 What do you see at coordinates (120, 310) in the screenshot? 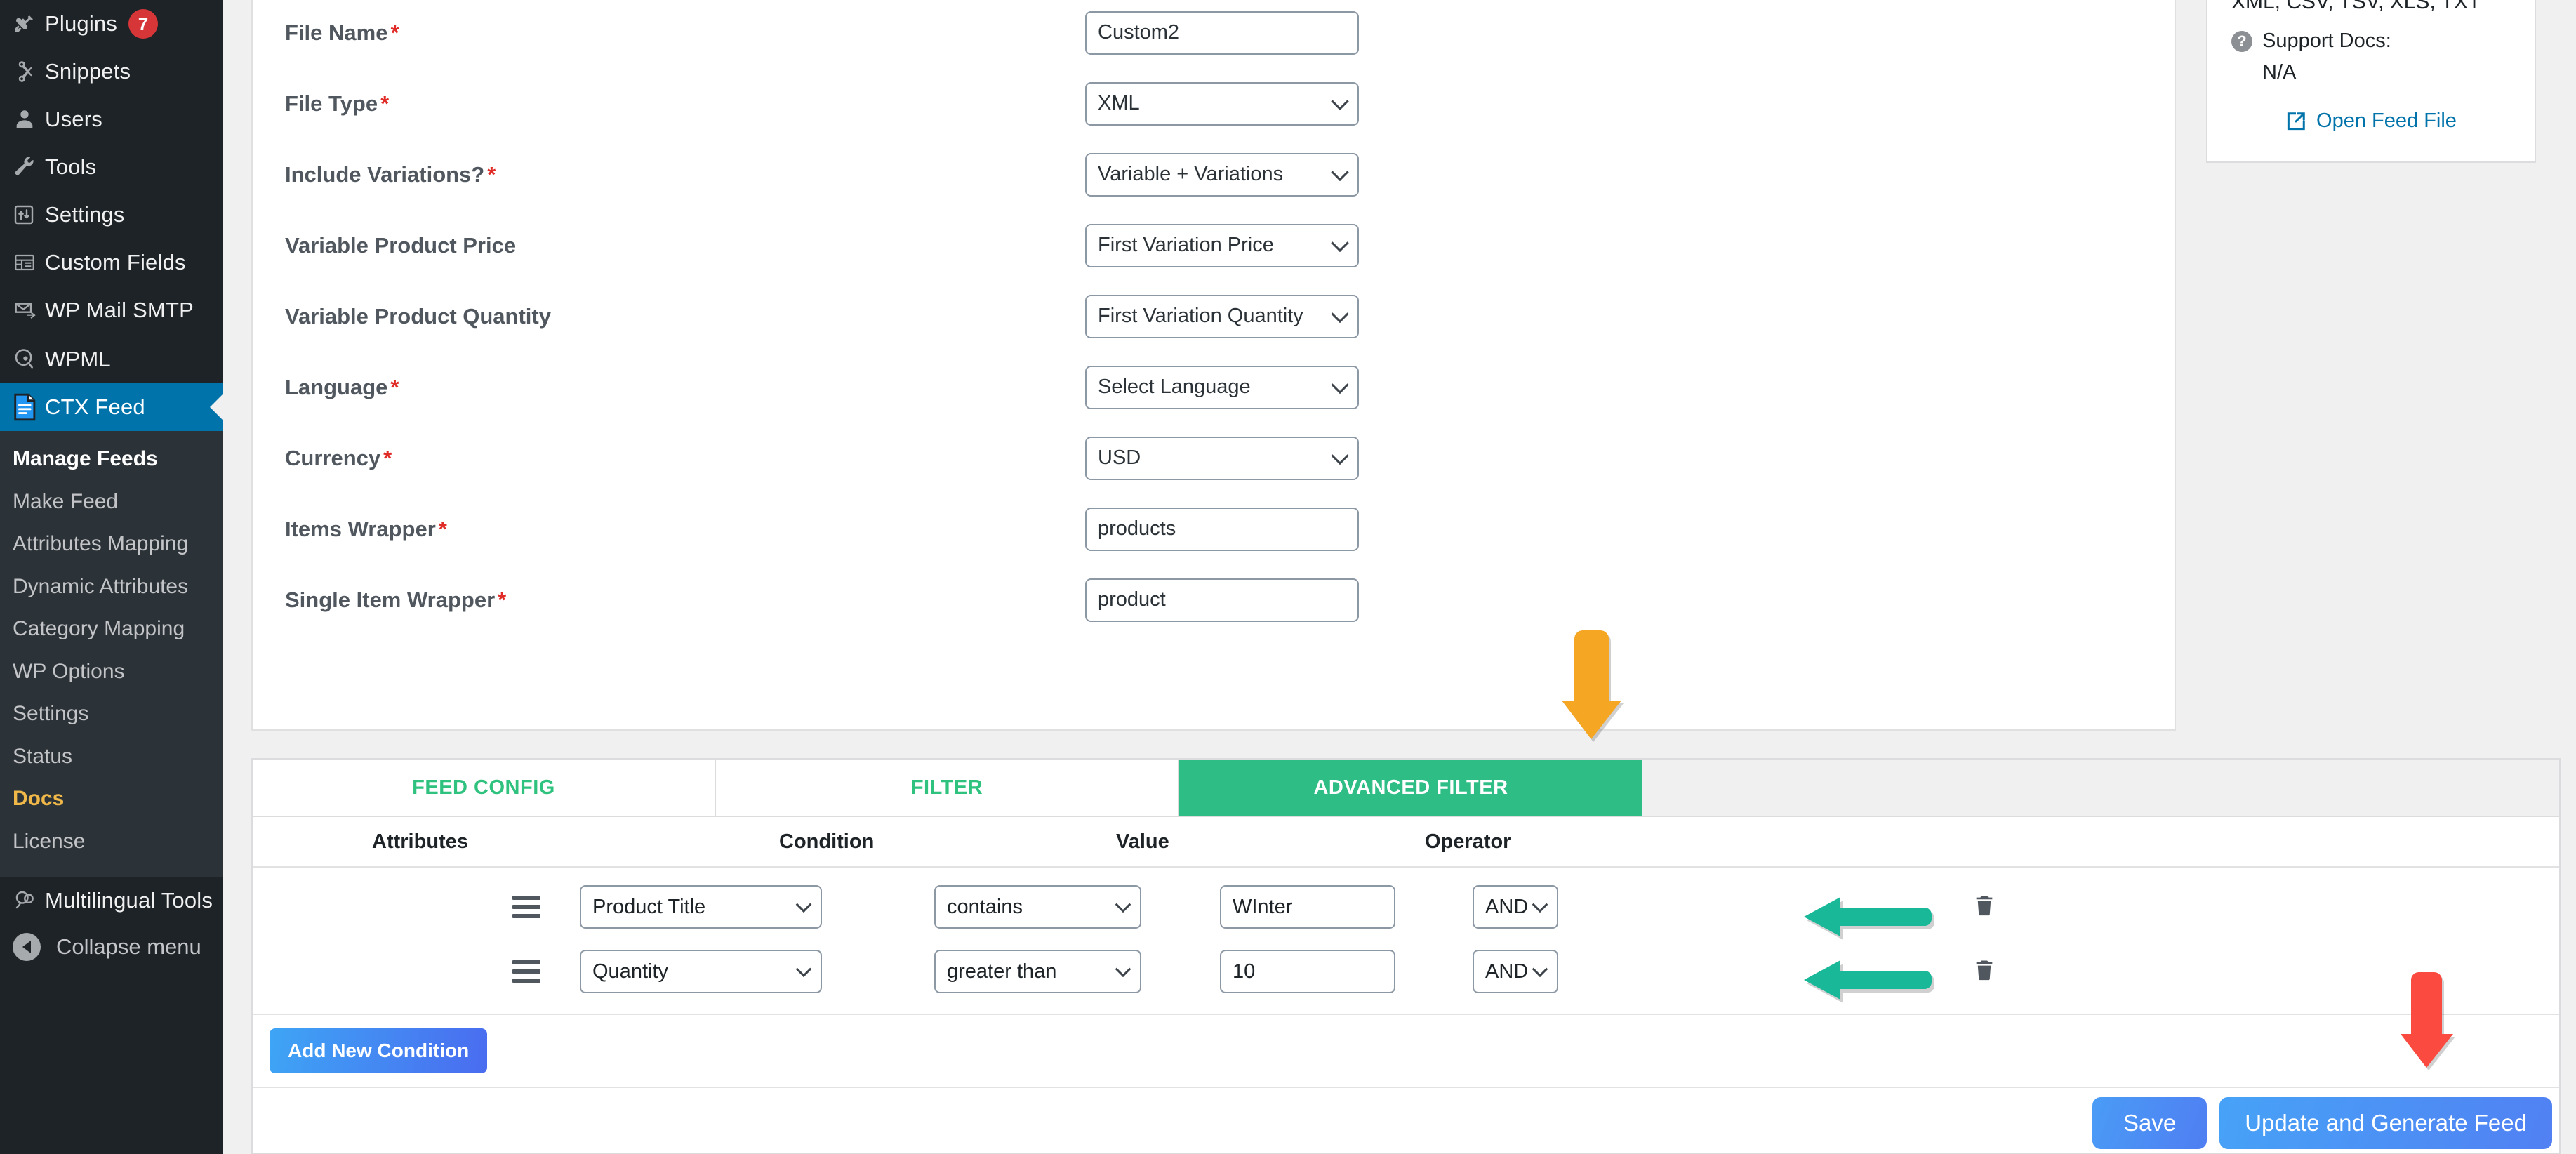
I see `sidebar-item-label: WP Mail SMTP` at bounding box center [120, 310].